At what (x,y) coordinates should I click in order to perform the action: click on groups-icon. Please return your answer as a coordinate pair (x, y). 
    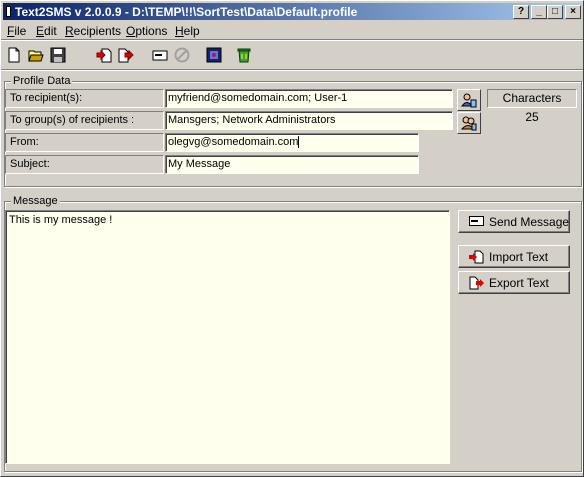
    Looking at the image, I should click on (469, 123).